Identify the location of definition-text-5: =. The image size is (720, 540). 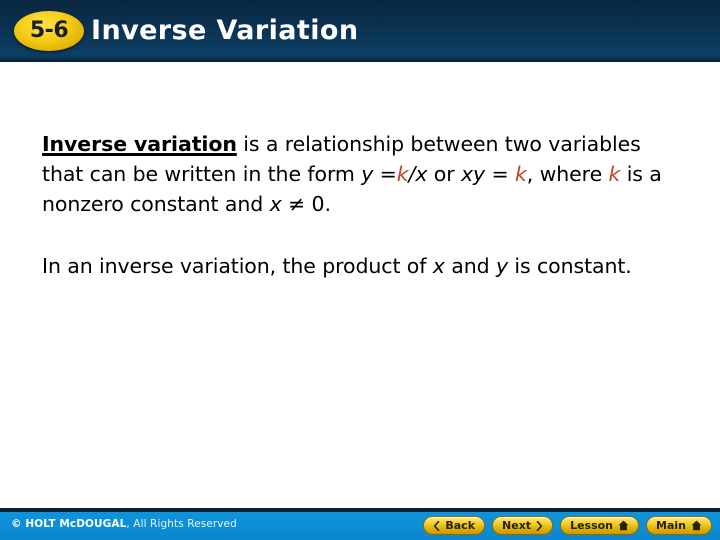
(500, 174).